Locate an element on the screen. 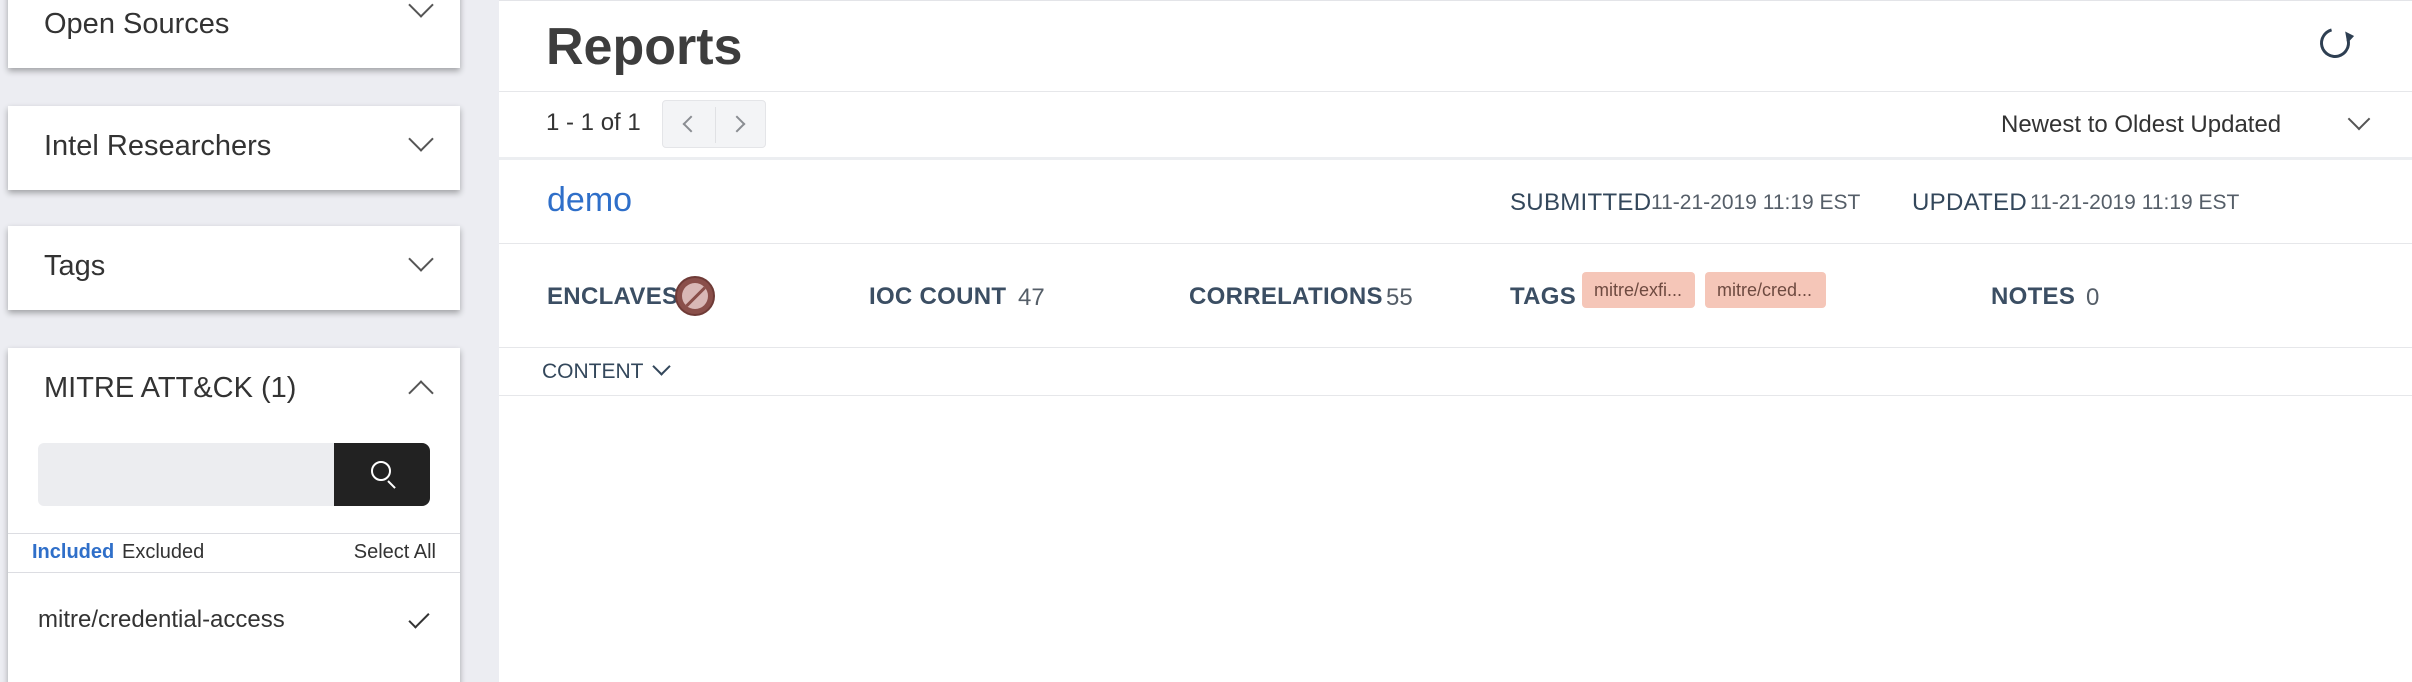 This screenshot has height=682, width=2412. notes-label: NOTES is located at coordinates (2033, 296).